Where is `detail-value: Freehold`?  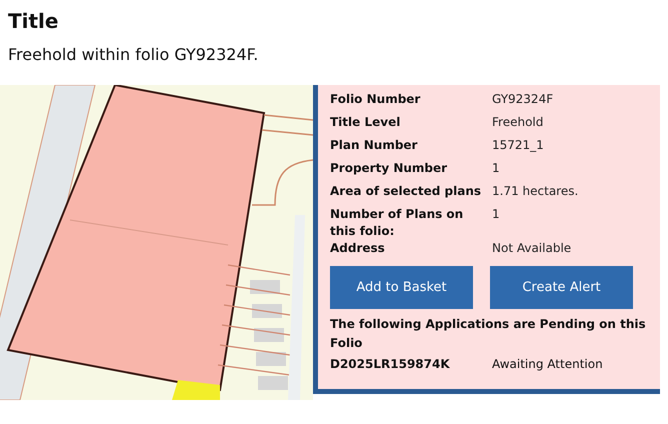
detail-value: Freehold is located at coordinates (518, 122).